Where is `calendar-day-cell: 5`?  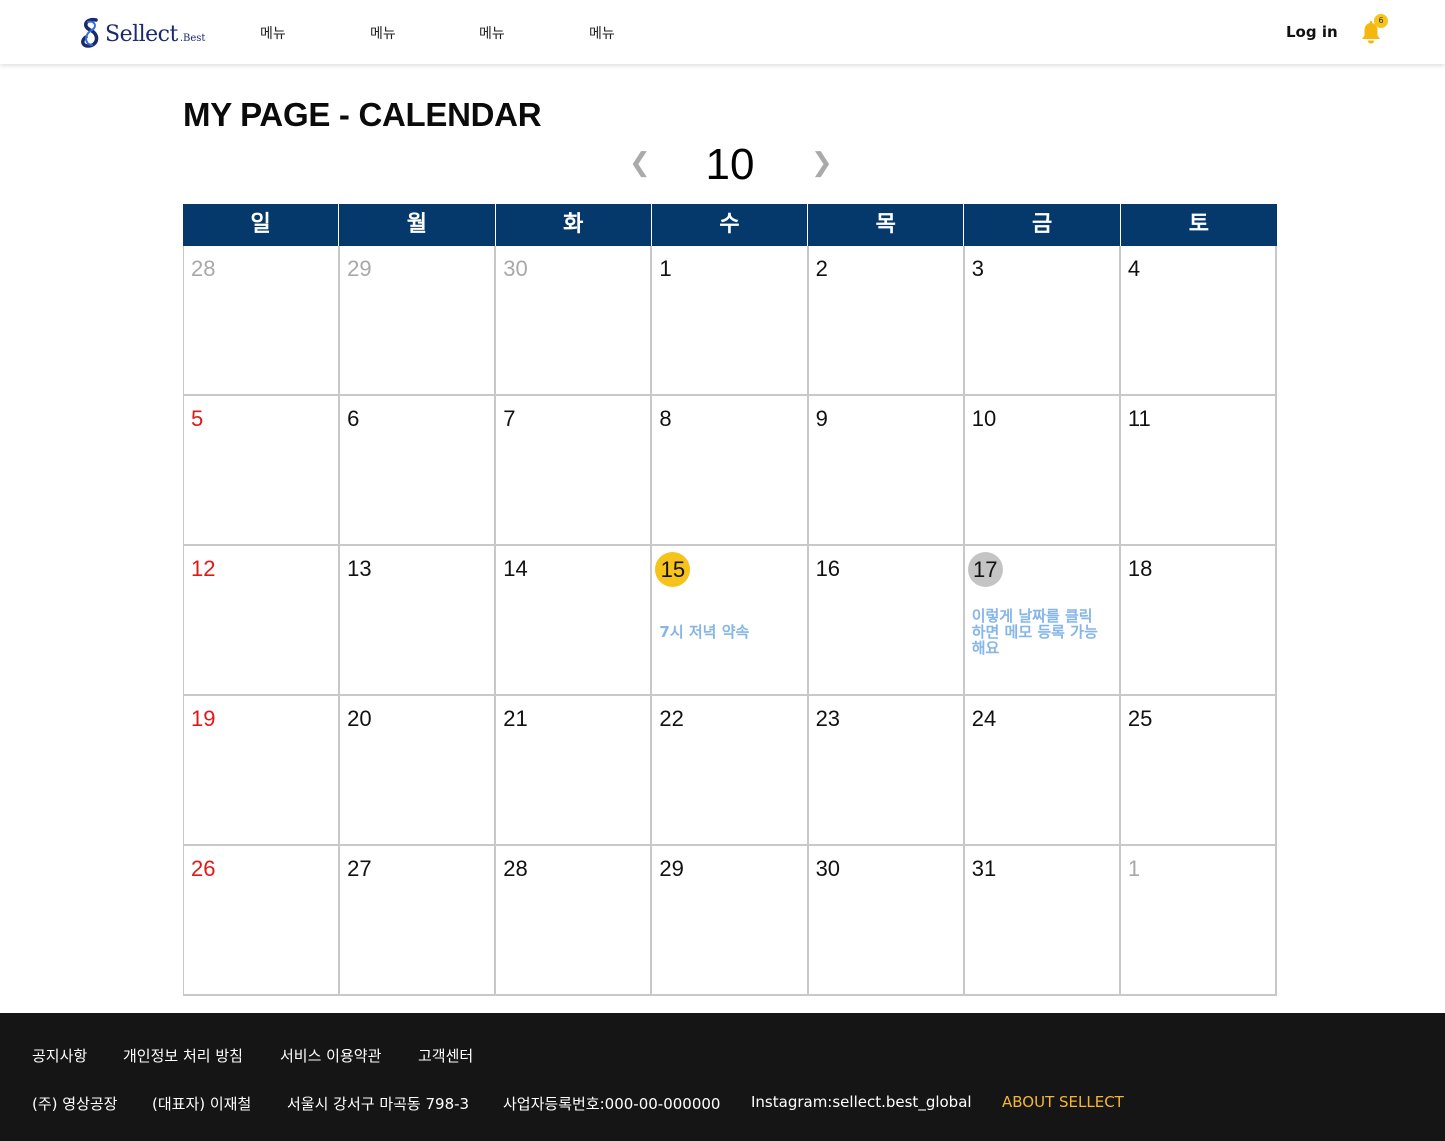 calendar-day-cell: 5 is located at coordinates (262, 471).